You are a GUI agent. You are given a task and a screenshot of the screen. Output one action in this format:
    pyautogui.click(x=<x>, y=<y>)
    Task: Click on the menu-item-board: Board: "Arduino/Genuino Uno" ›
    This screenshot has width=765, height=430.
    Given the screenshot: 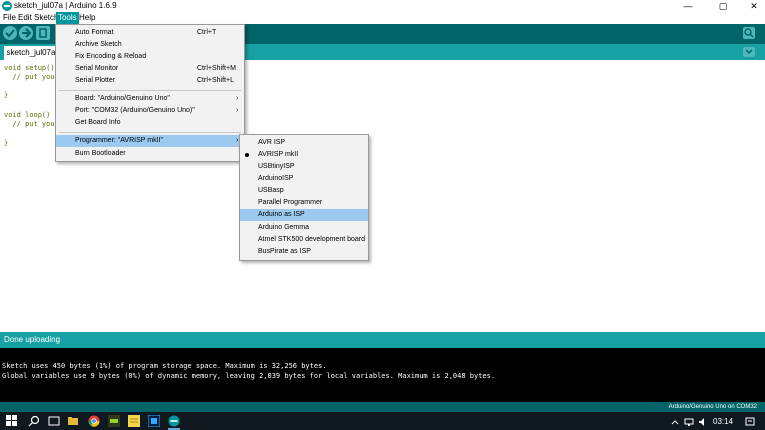 What is the action you would take?
    pyautogui.click(x=150, y=99)
    